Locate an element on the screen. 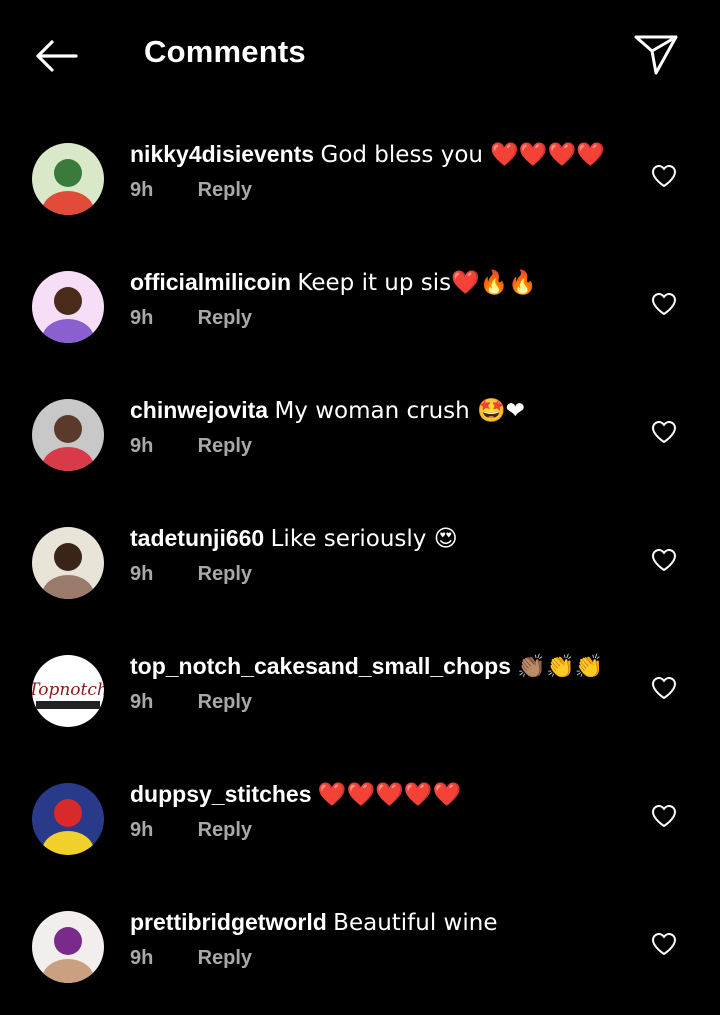  comment-body: nikky4disievents God bless you ❤️❤️❤️❤️ is located at coordinates (367, 154).